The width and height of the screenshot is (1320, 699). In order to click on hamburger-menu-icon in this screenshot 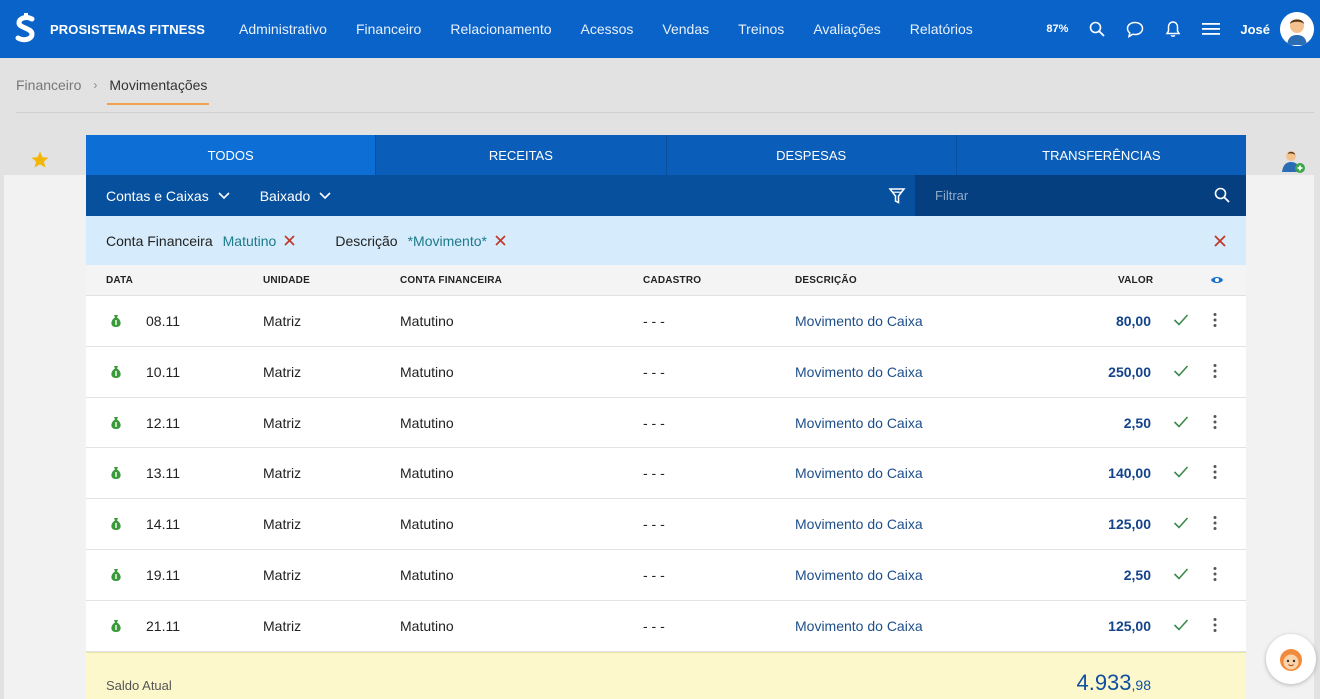, I will do `click(1211, 29)`.